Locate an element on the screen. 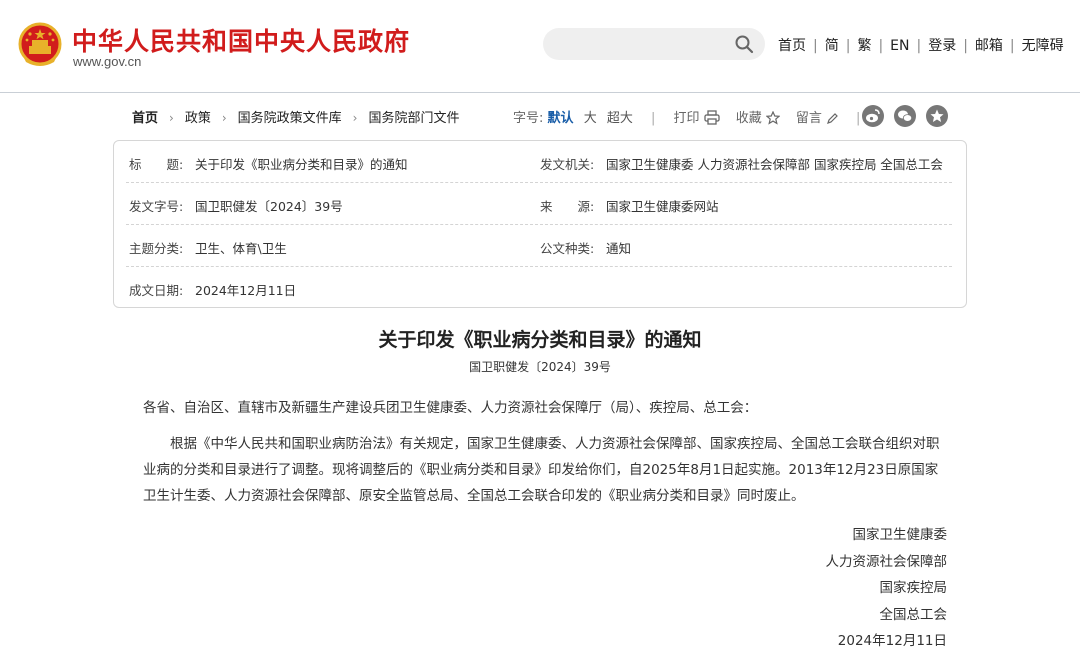 This screenshot has height=658, width=1080. info-type-value: 通知 is located at coordinates (619, 248).